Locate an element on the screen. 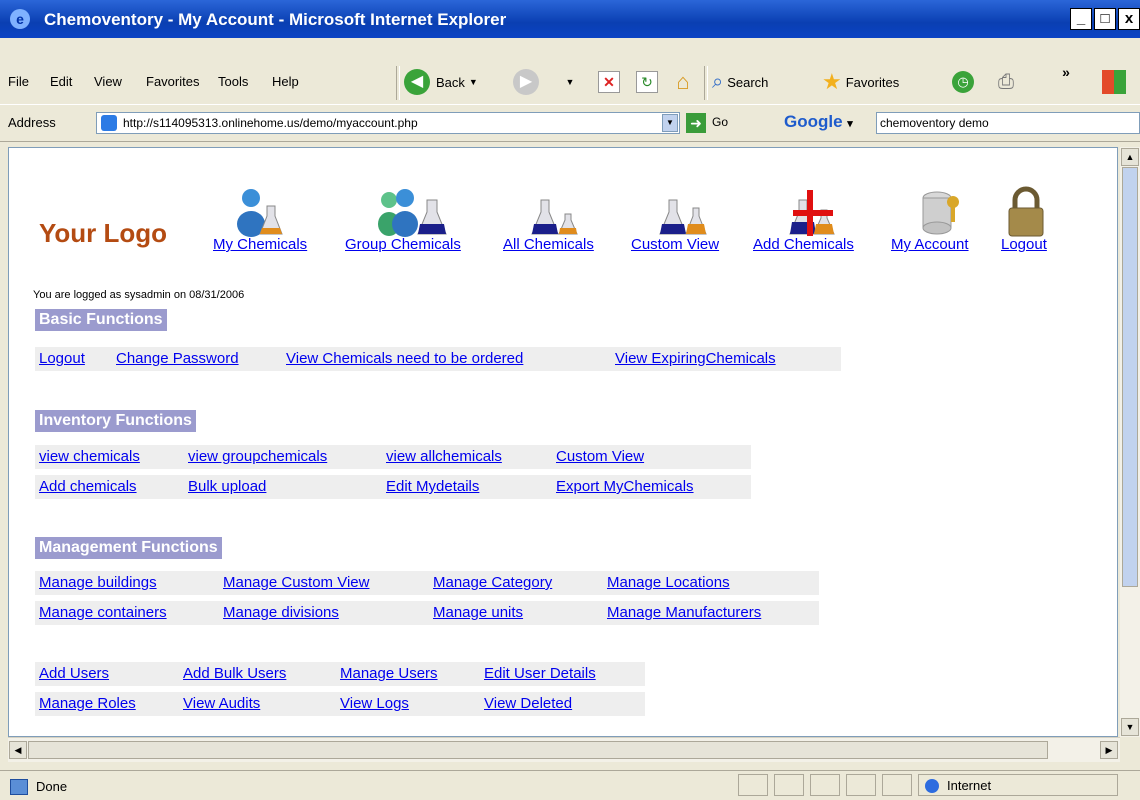 This screenshot has height=800, width=1140. link-manage-buildings: Manage buildings is located at coordinates (98, 582).